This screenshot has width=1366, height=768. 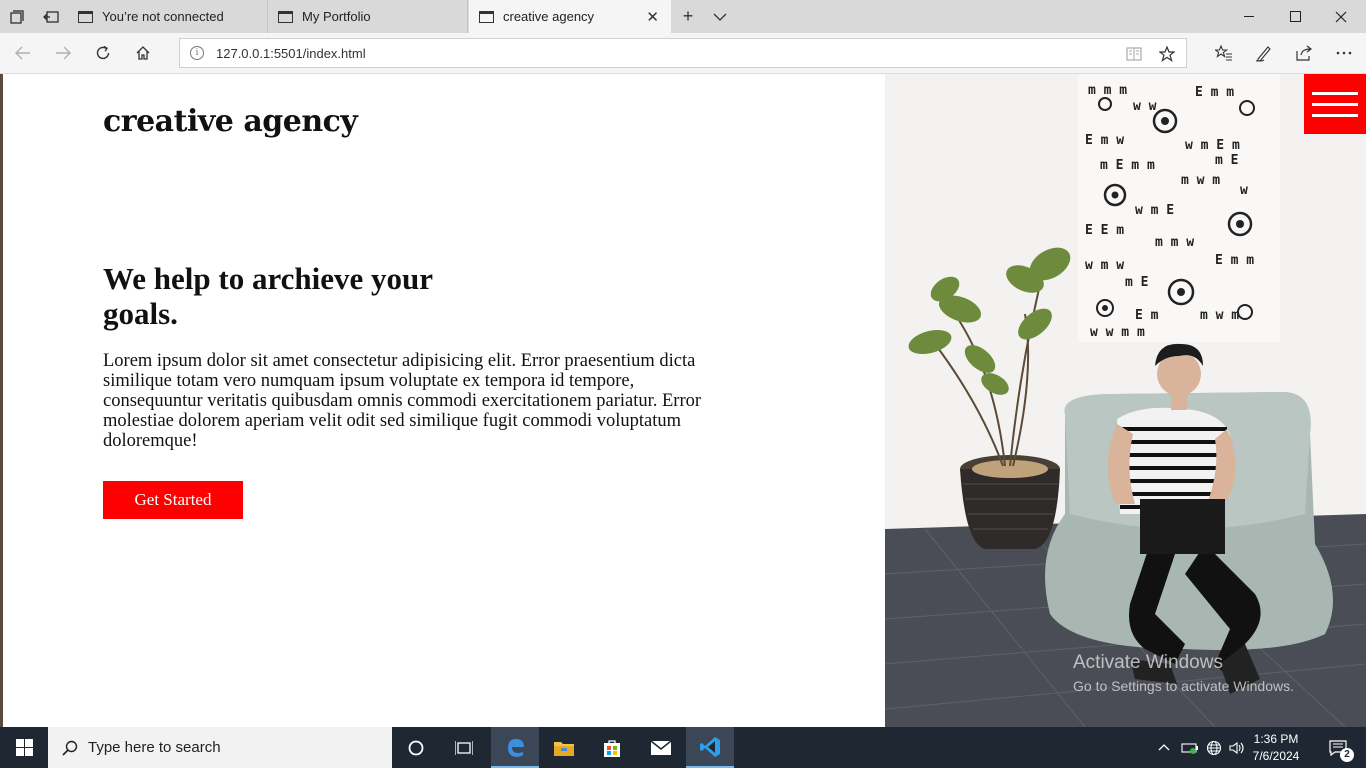 I want to click on svg-text: E m w, so click(x=1104, y=140).